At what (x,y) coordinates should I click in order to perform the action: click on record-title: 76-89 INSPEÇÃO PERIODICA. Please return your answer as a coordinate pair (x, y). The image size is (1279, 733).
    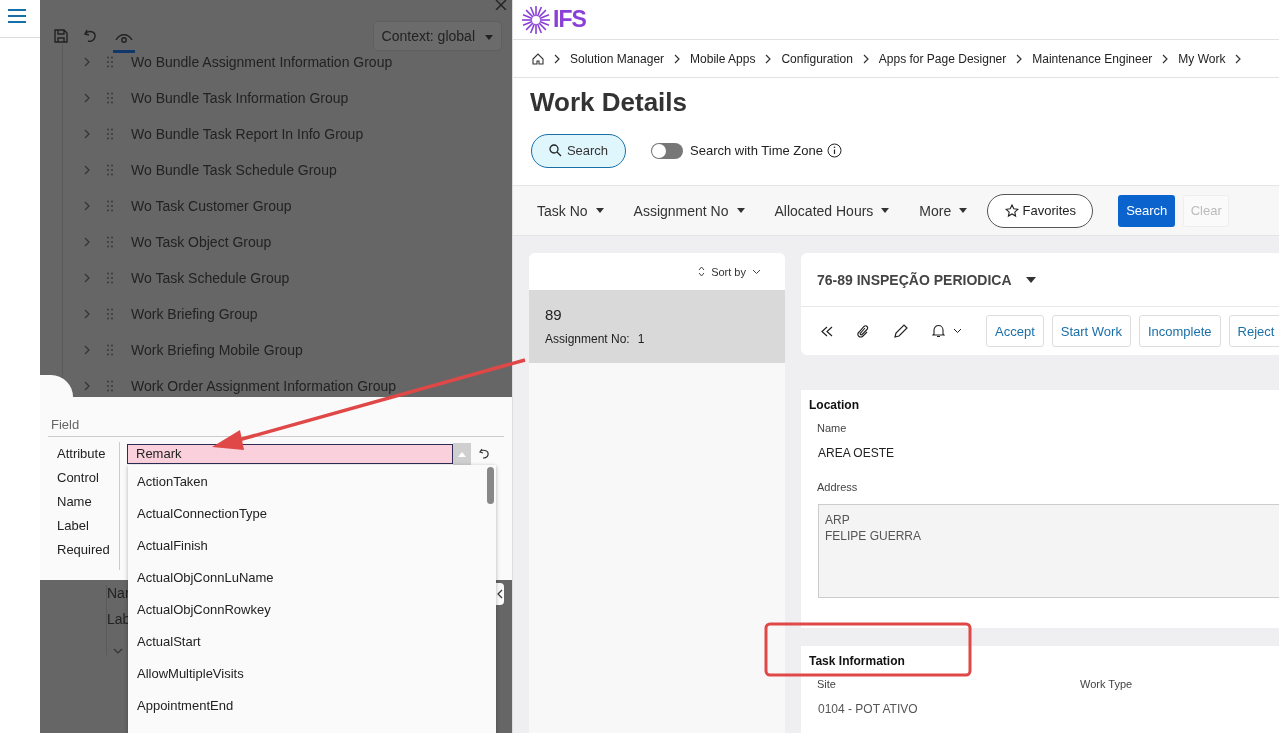
    Looking at the image, I should click on (914, 279).